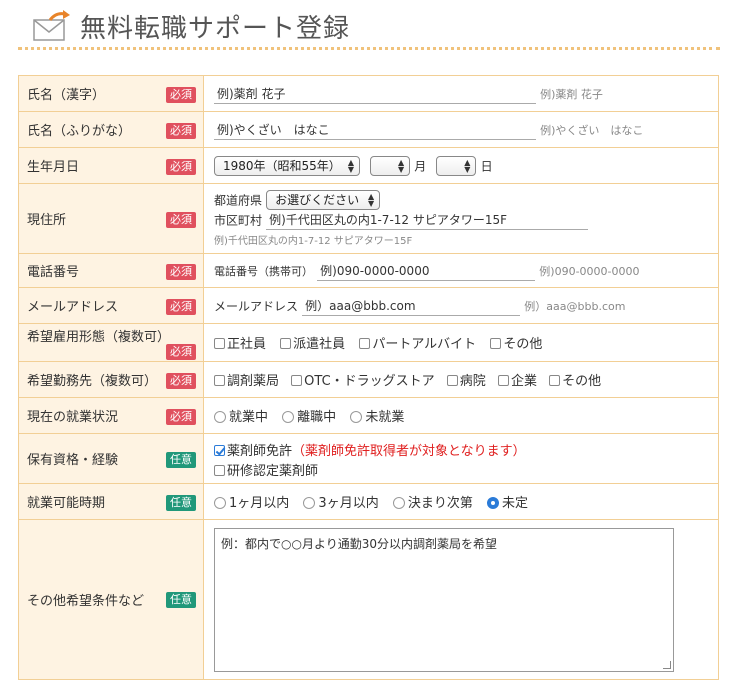 This screenshot has height=700, width=744. Describe the element at coordinates (323, 200) in the screenshot. I see `prefecture-select: お選びください ▲ ▼` at that location.